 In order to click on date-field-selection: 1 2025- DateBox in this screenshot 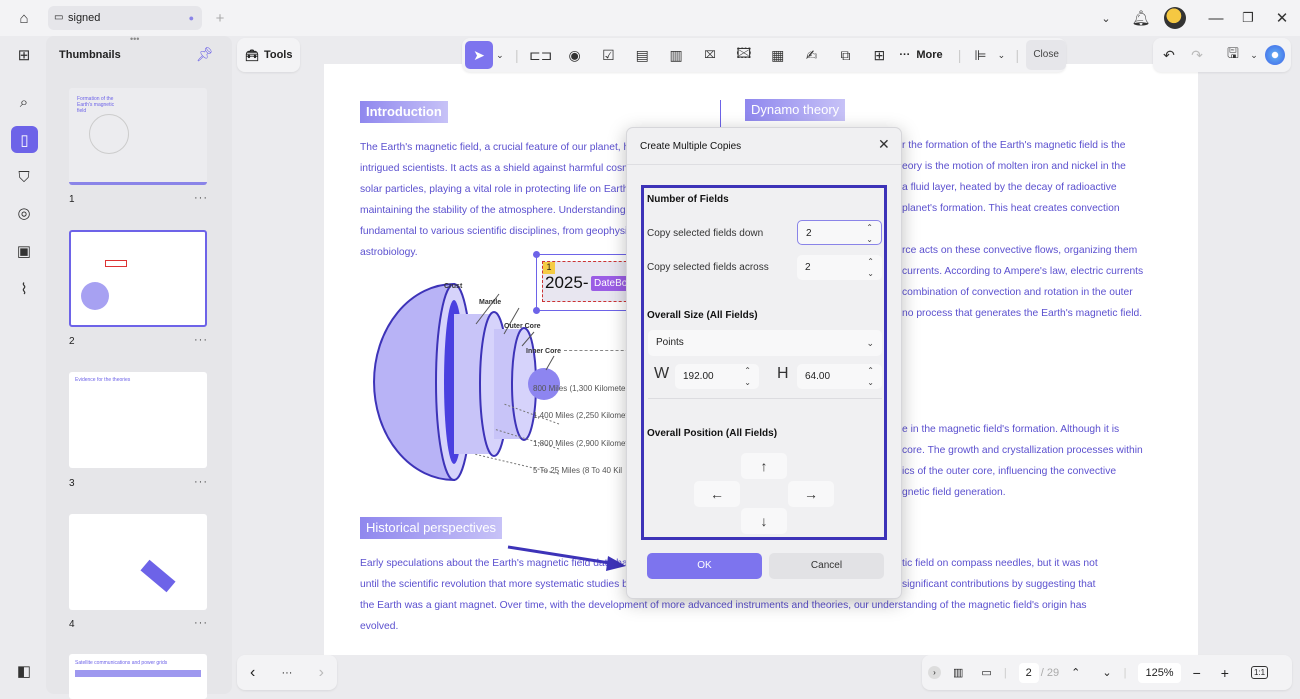, I will do `click(585, 282)`.